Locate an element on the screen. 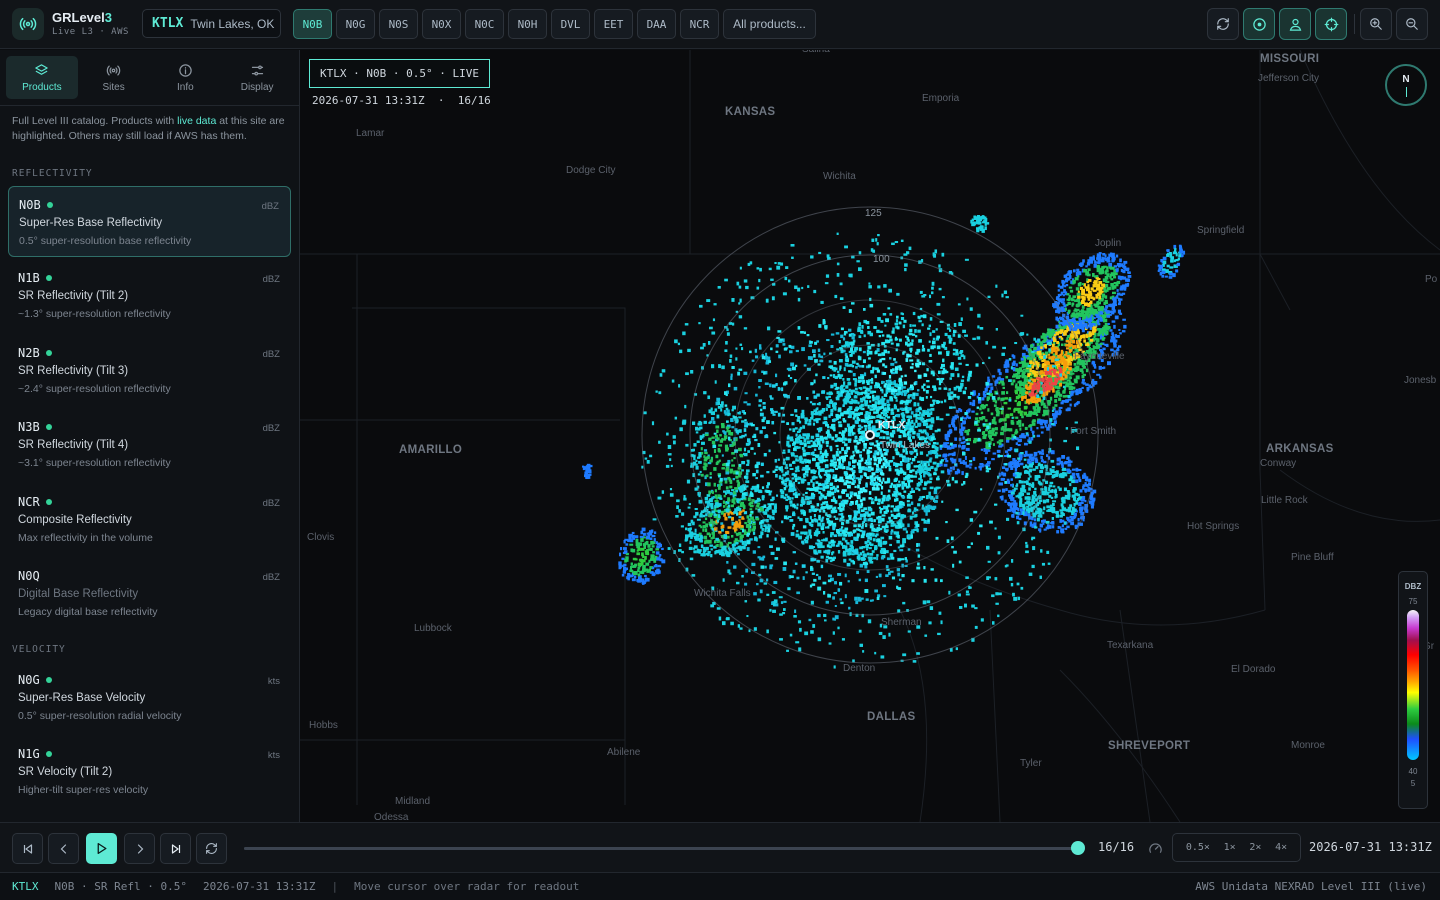  site-selector: KTLX Twin Lakes, OK is located at coordinates (211, 23).